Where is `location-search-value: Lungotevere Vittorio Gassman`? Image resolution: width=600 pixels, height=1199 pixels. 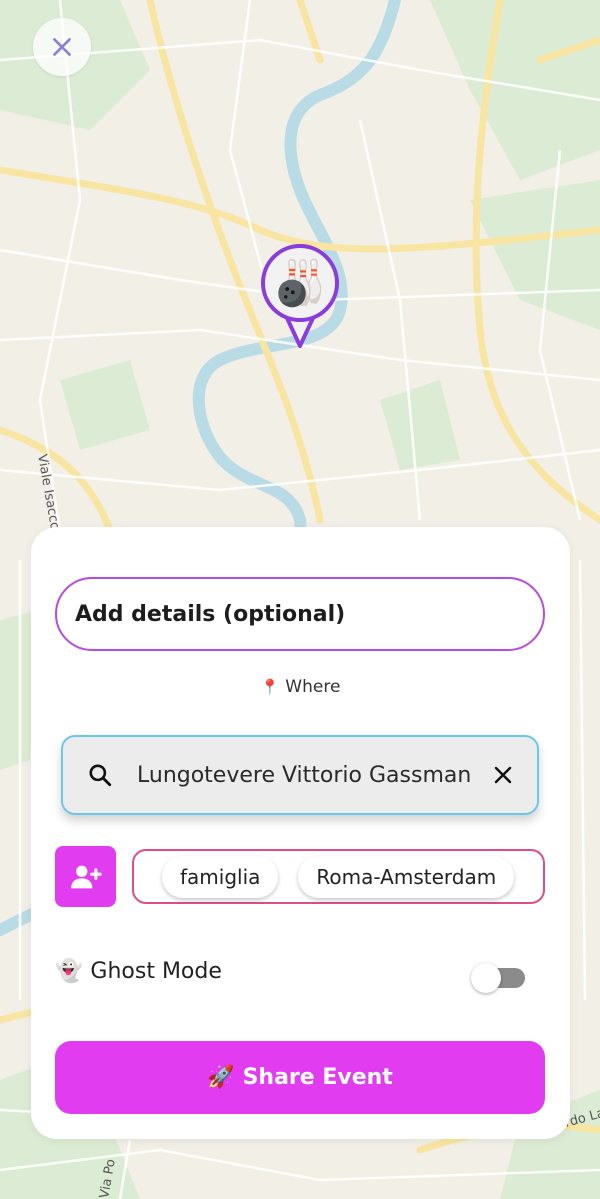 location-search-value: Lungotevere Vittorio Gassman is located at coordinates (308, 775).